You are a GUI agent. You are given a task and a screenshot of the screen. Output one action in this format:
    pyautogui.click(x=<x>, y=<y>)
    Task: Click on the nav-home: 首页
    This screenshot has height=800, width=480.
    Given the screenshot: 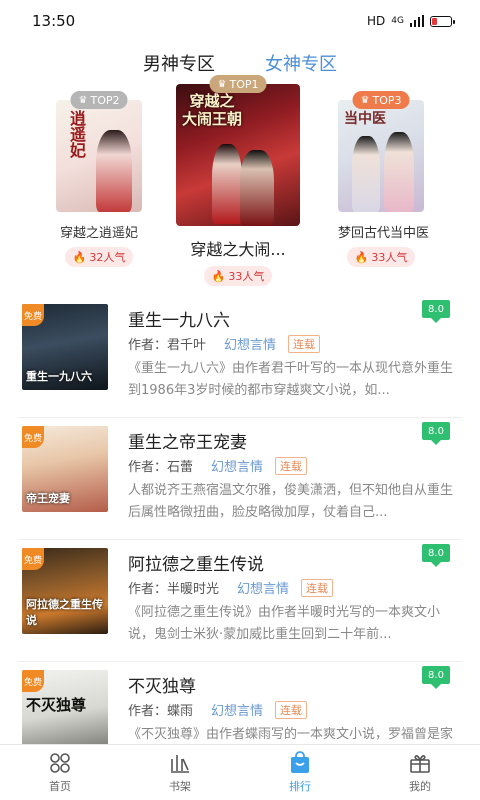 What is the action you would take?
    pyautogui.click(x=60, y=772)
    